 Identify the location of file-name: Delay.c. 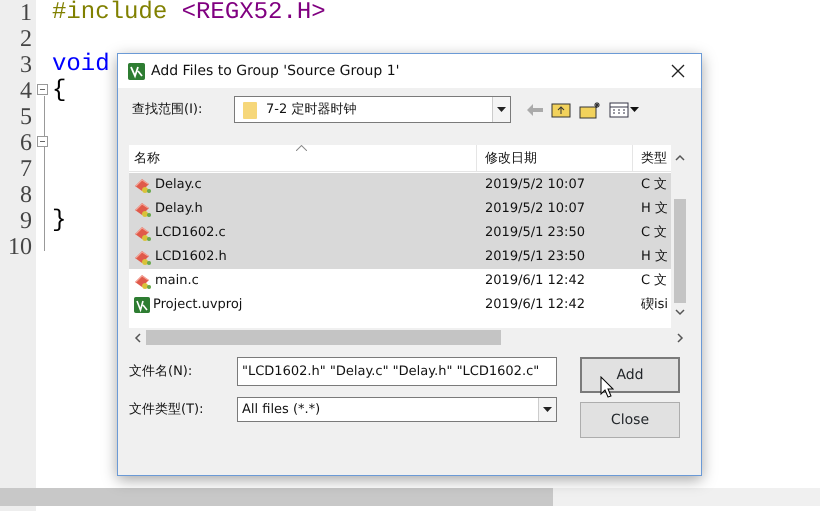
(178, 185).